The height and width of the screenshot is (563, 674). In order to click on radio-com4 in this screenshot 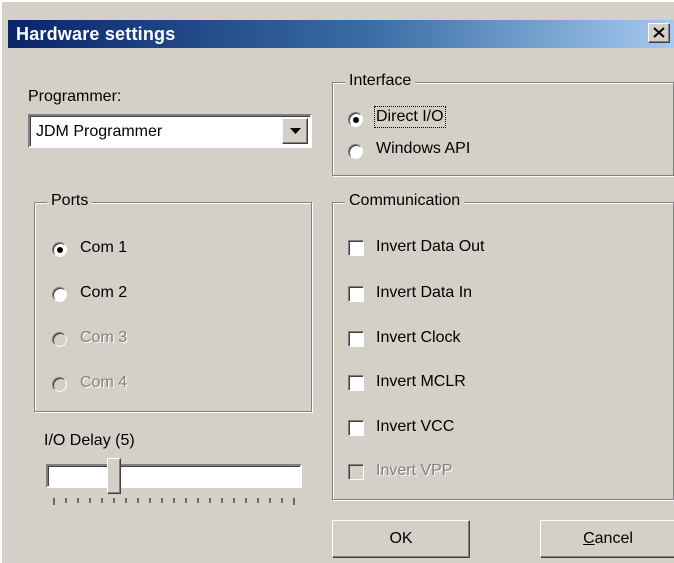, I will do `click(59, 384)`.